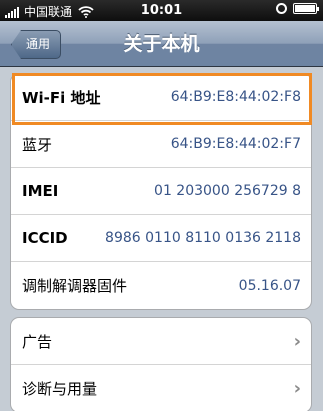  What do you see at coordinates (269, 285) in the screenshot?
I see `row-value: 05.16.07` at bounding box center [269, 285].